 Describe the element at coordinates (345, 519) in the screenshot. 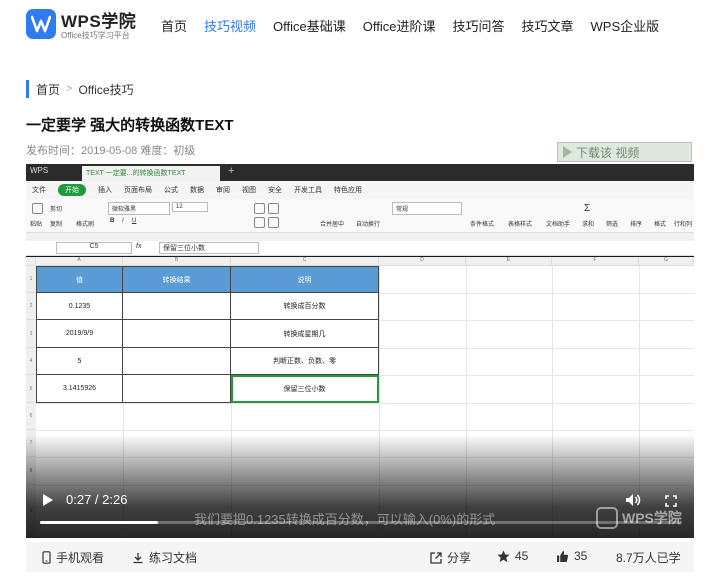

I see `video-subtitle: 我们要把0.1235转换成百分数，可以输入(0%)的形式` at that location.